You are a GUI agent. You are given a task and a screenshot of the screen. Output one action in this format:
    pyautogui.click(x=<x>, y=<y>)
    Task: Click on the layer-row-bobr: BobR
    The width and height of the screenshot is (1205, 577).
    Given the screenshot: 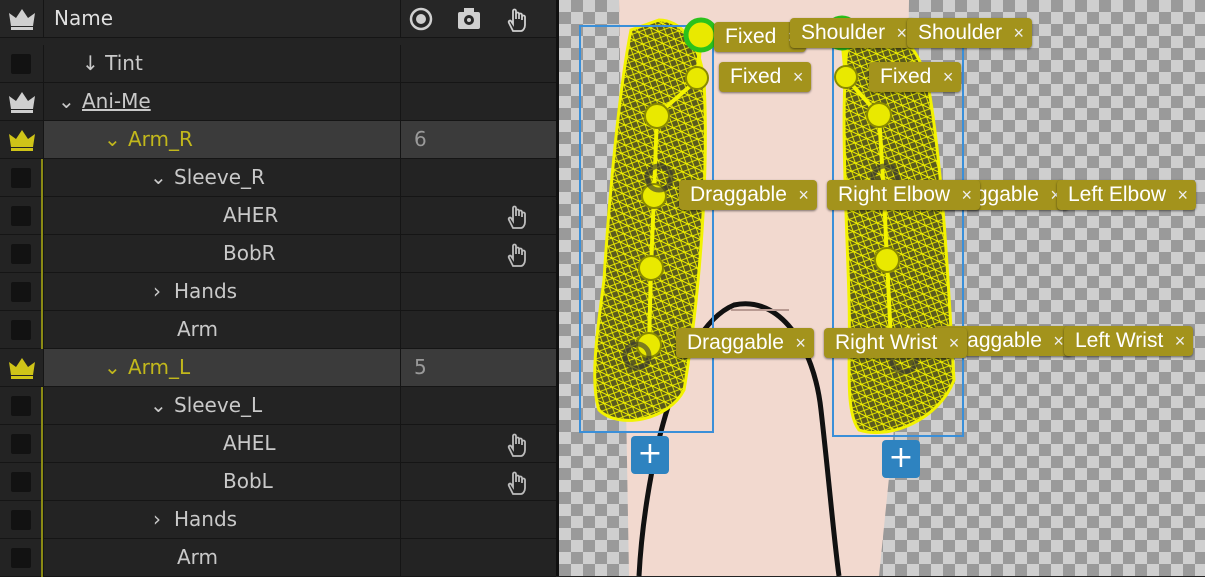 What is the action you would take?
    pyautogui.click(x=278, y=254)
    